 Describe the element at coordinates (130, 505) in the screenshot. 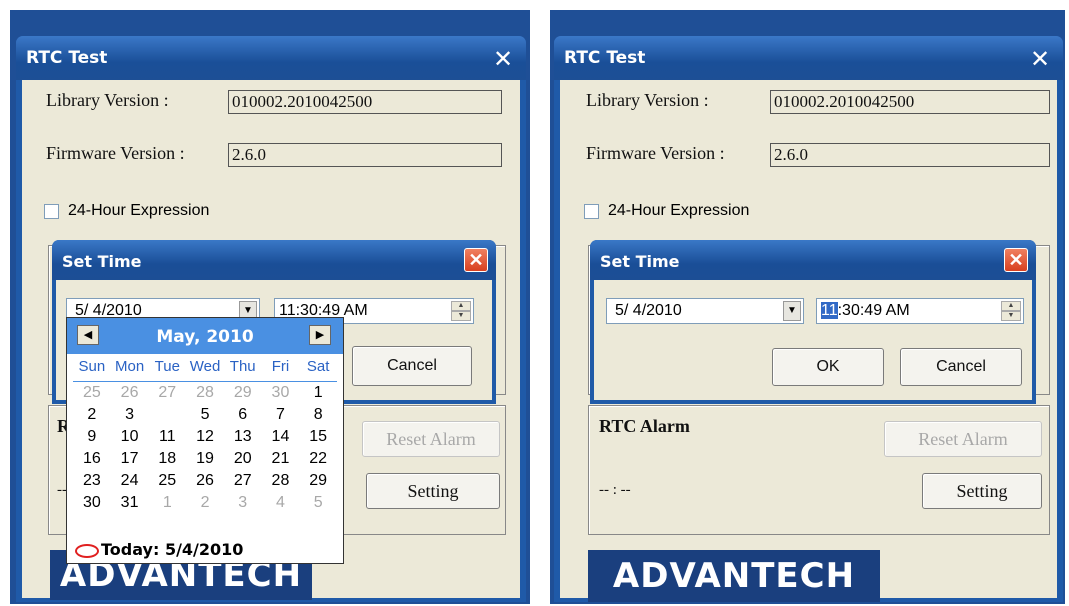

I see `calendar-day: 31` at that location.